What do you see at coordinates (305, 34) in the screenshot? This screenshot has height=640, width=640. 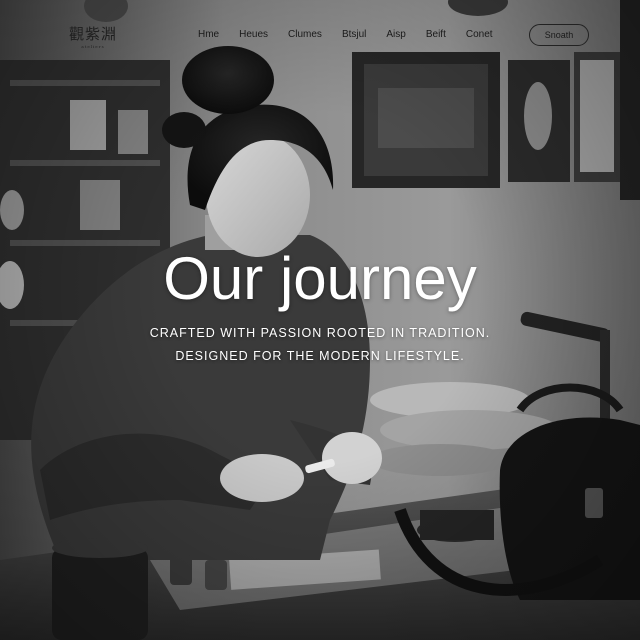 I see `nav-item-clumes: Clumes` at bounding box center [305, 34].